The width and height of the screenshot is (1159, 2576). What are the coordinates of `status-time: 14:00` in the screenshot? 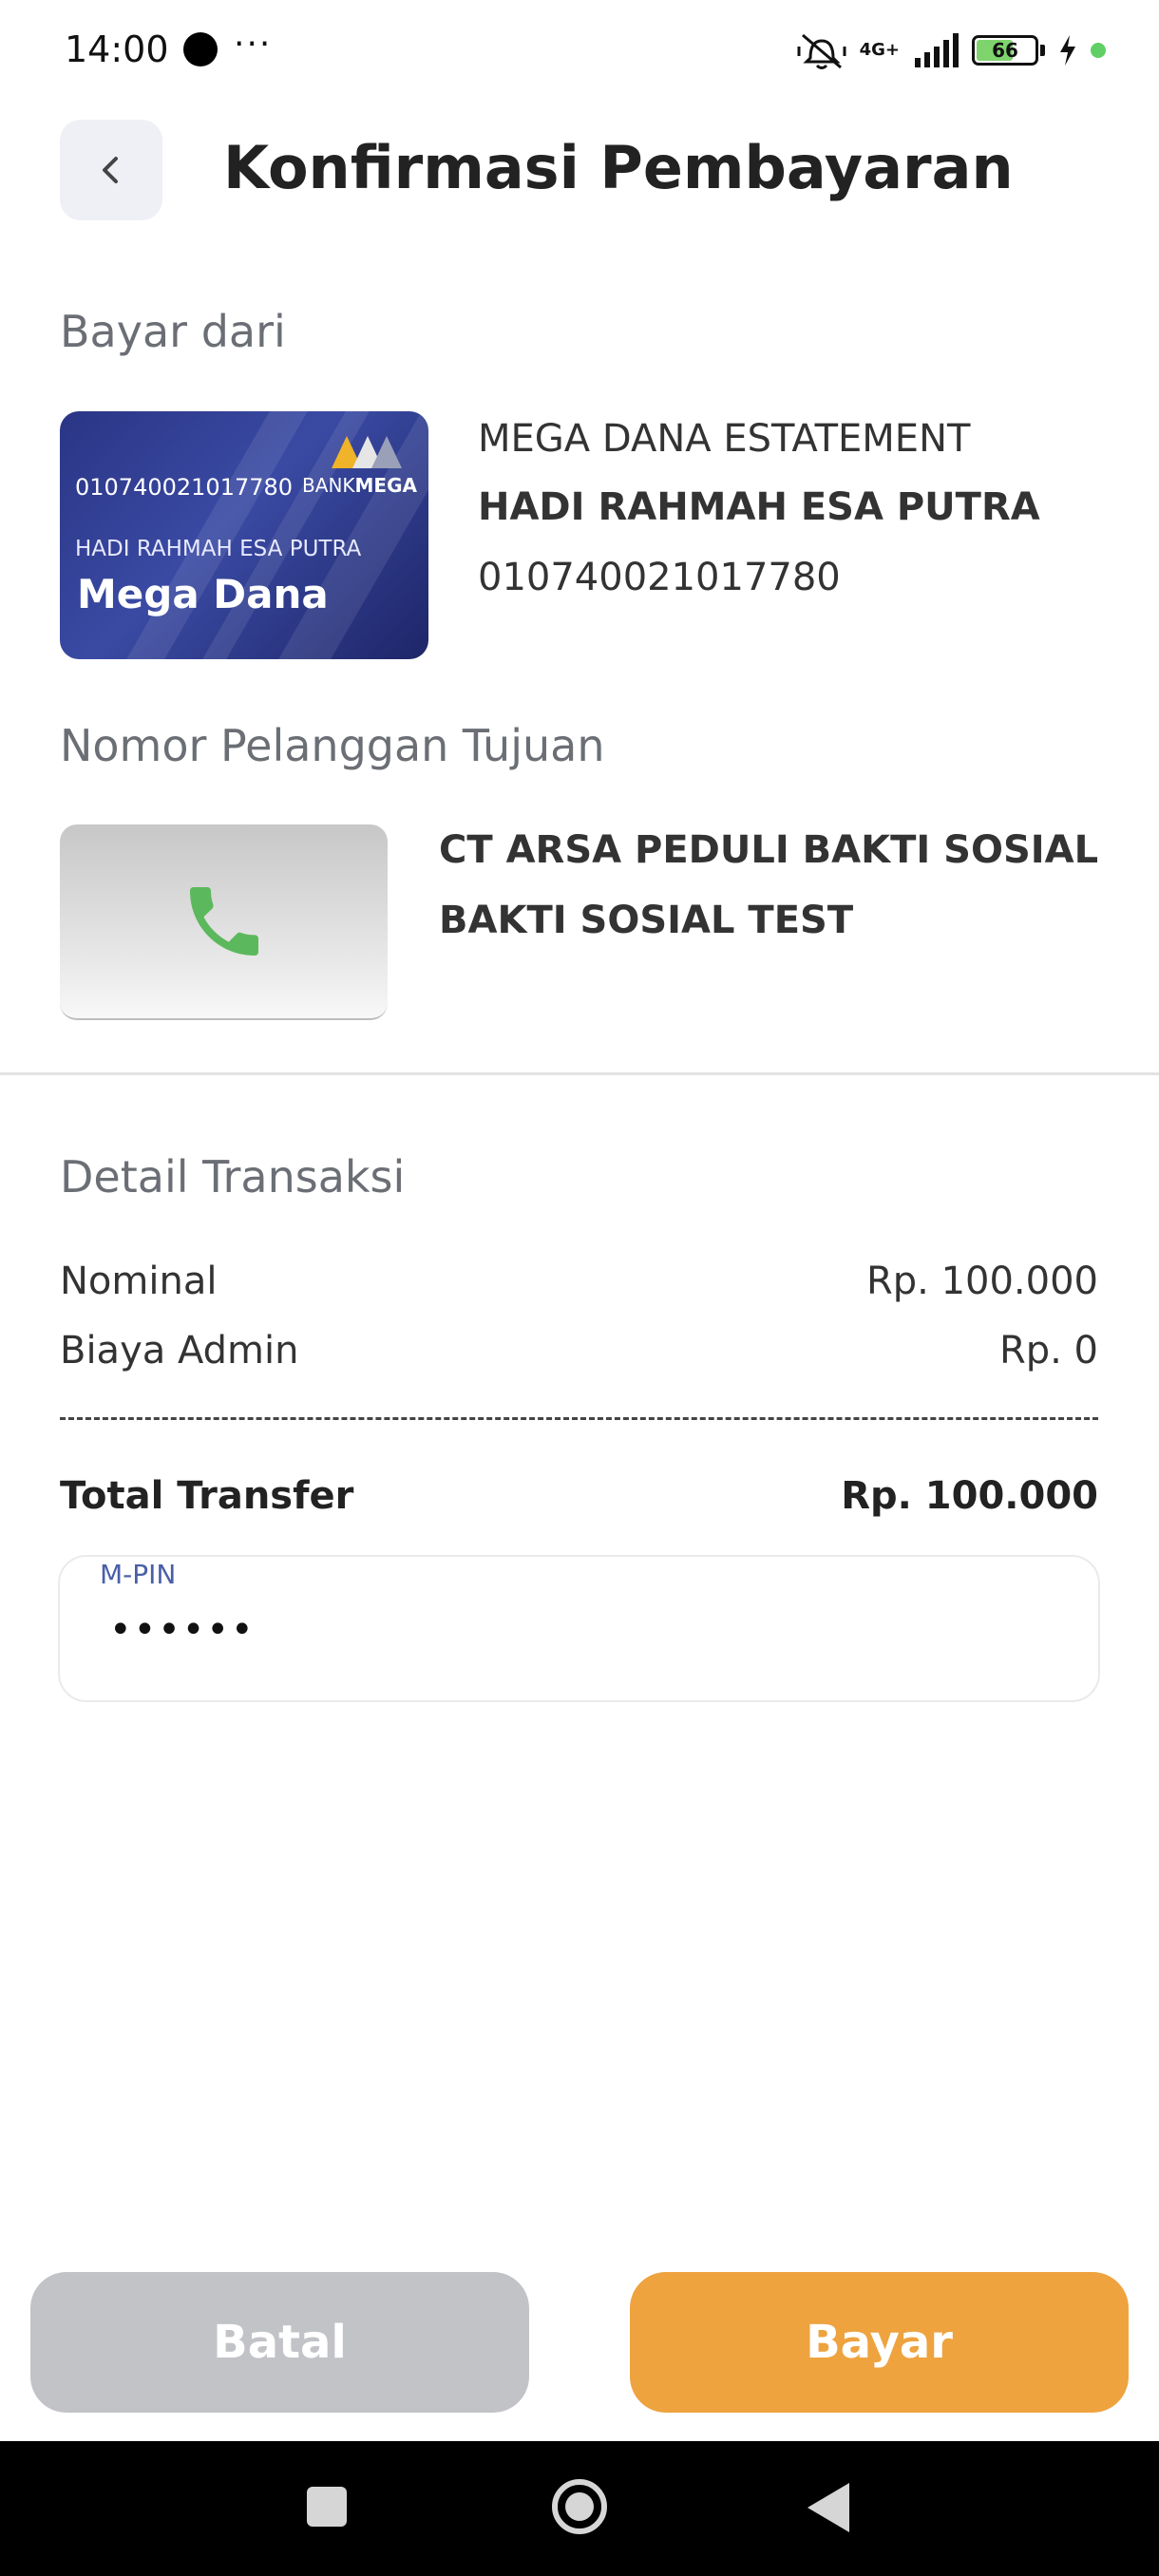 It's located at (117, 49).